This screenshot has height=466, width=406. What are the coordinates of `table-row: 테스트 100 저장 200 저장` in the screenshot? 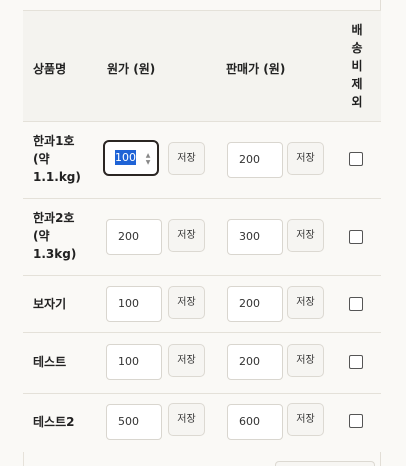 It's located at (202, 363).